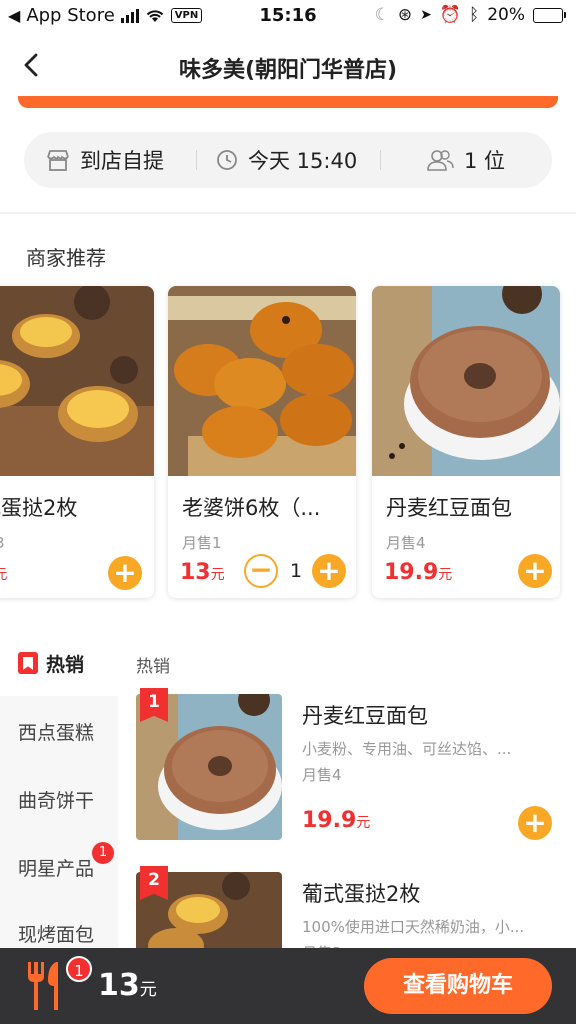 The image size is (576, 1024). Describe the element at coordinates (153, 667) in the screenshot. I see `section-title: 热销` at that location.